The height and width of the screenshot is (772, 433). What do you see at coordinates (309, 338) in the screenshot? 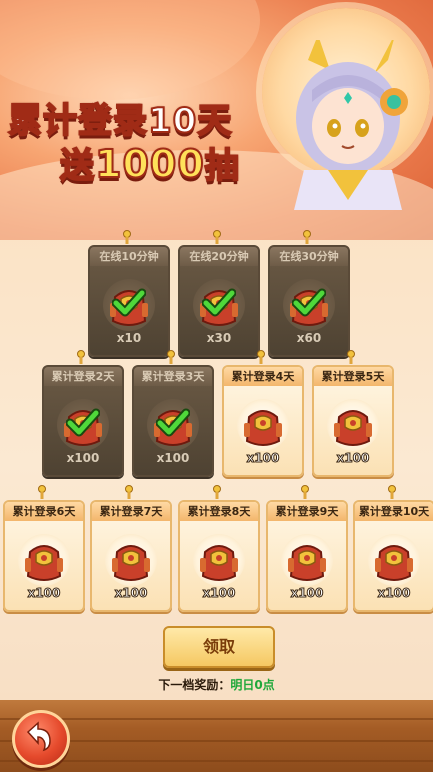
I see `reward-card-qty: x60` at bounding box center [309, 338].